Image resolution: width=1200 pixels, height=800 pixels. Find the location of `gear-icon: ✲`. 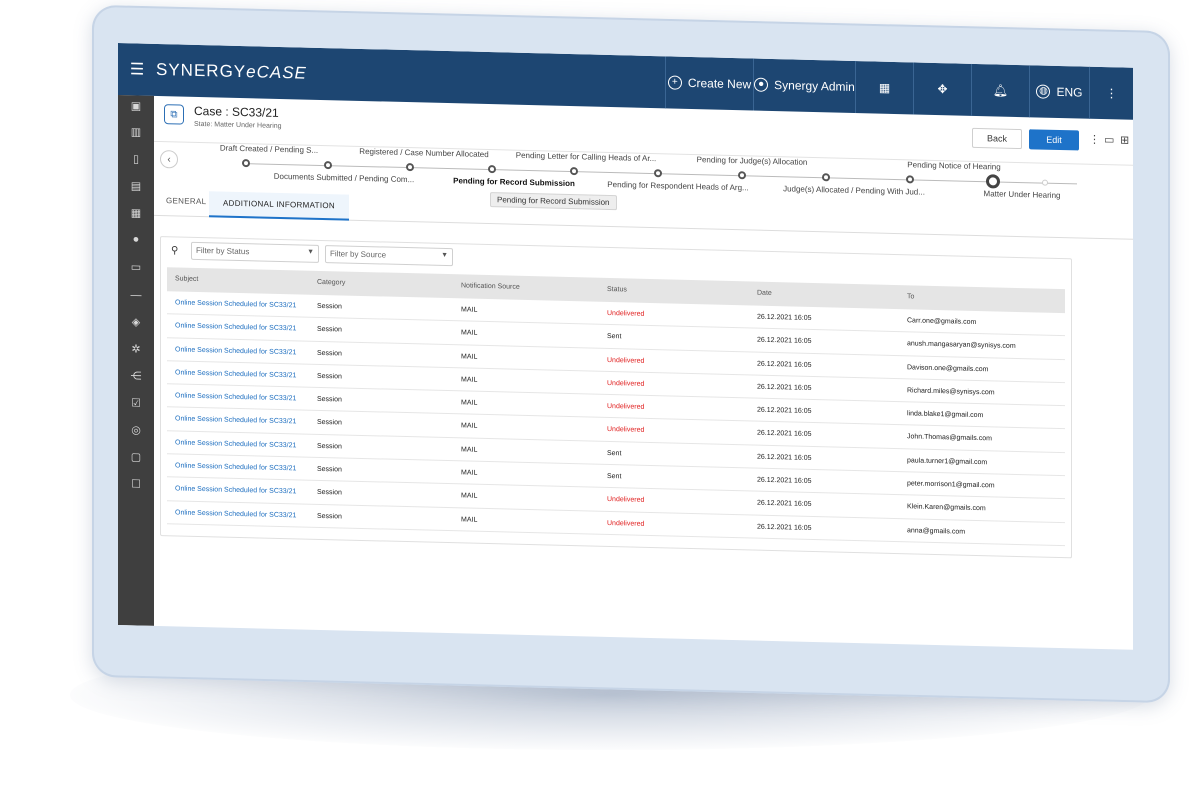

gear-icon: ✲ is located at coordinates (136, 349).